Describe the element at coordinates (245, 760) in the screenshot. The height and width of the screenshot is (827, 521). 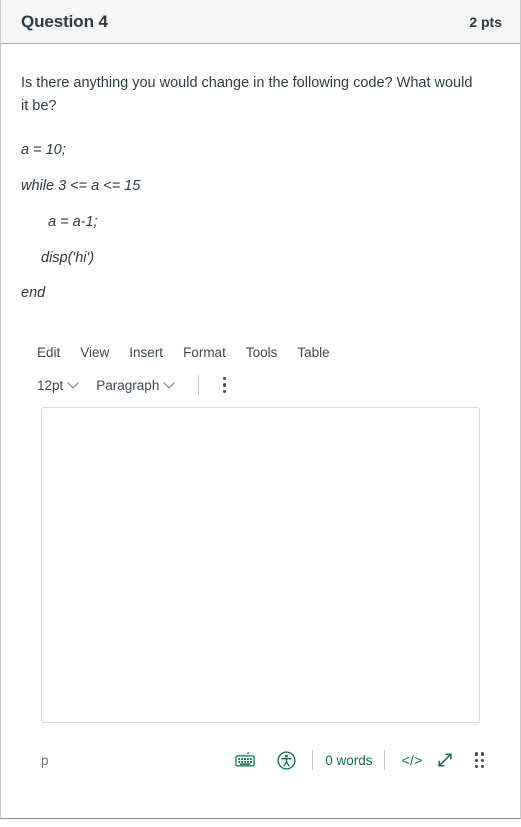
I see `keyboard-shortcuts-icon` at that location.